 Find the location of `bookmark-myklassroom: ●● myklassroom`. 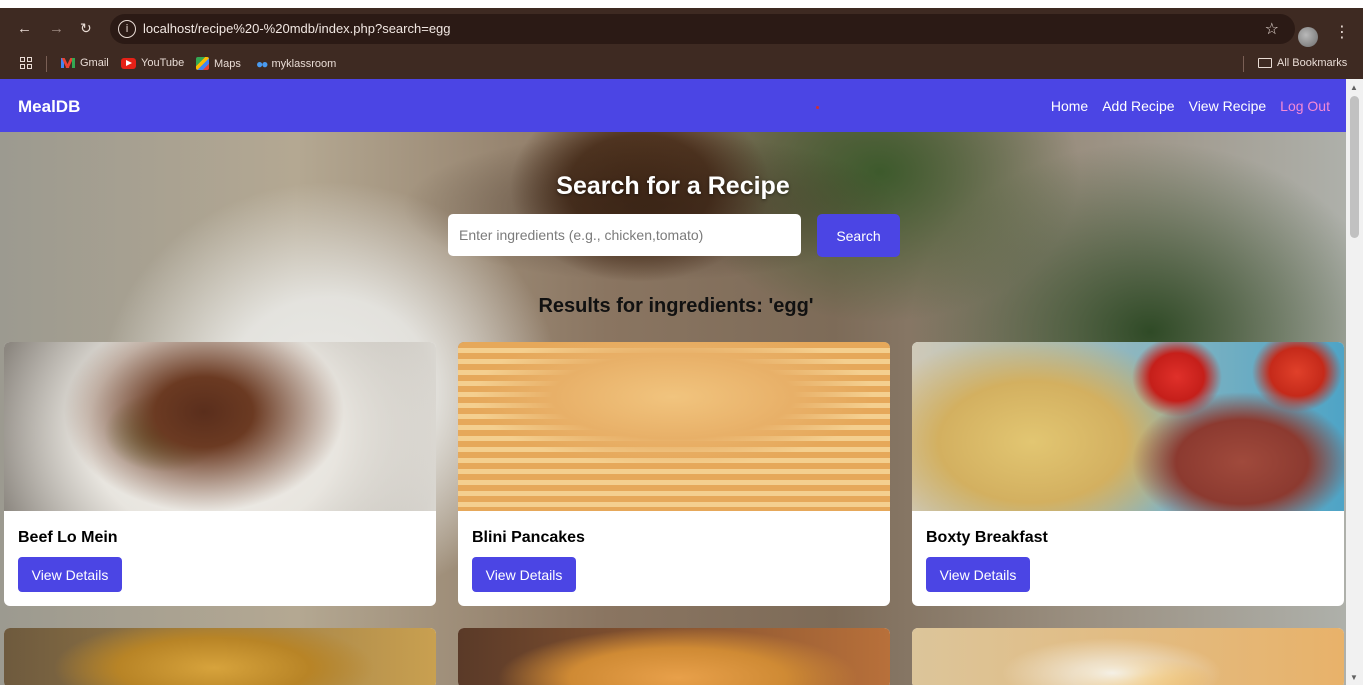

bookmark-myklassroom: ●● myklassroom is located at coordinates (296, 64).